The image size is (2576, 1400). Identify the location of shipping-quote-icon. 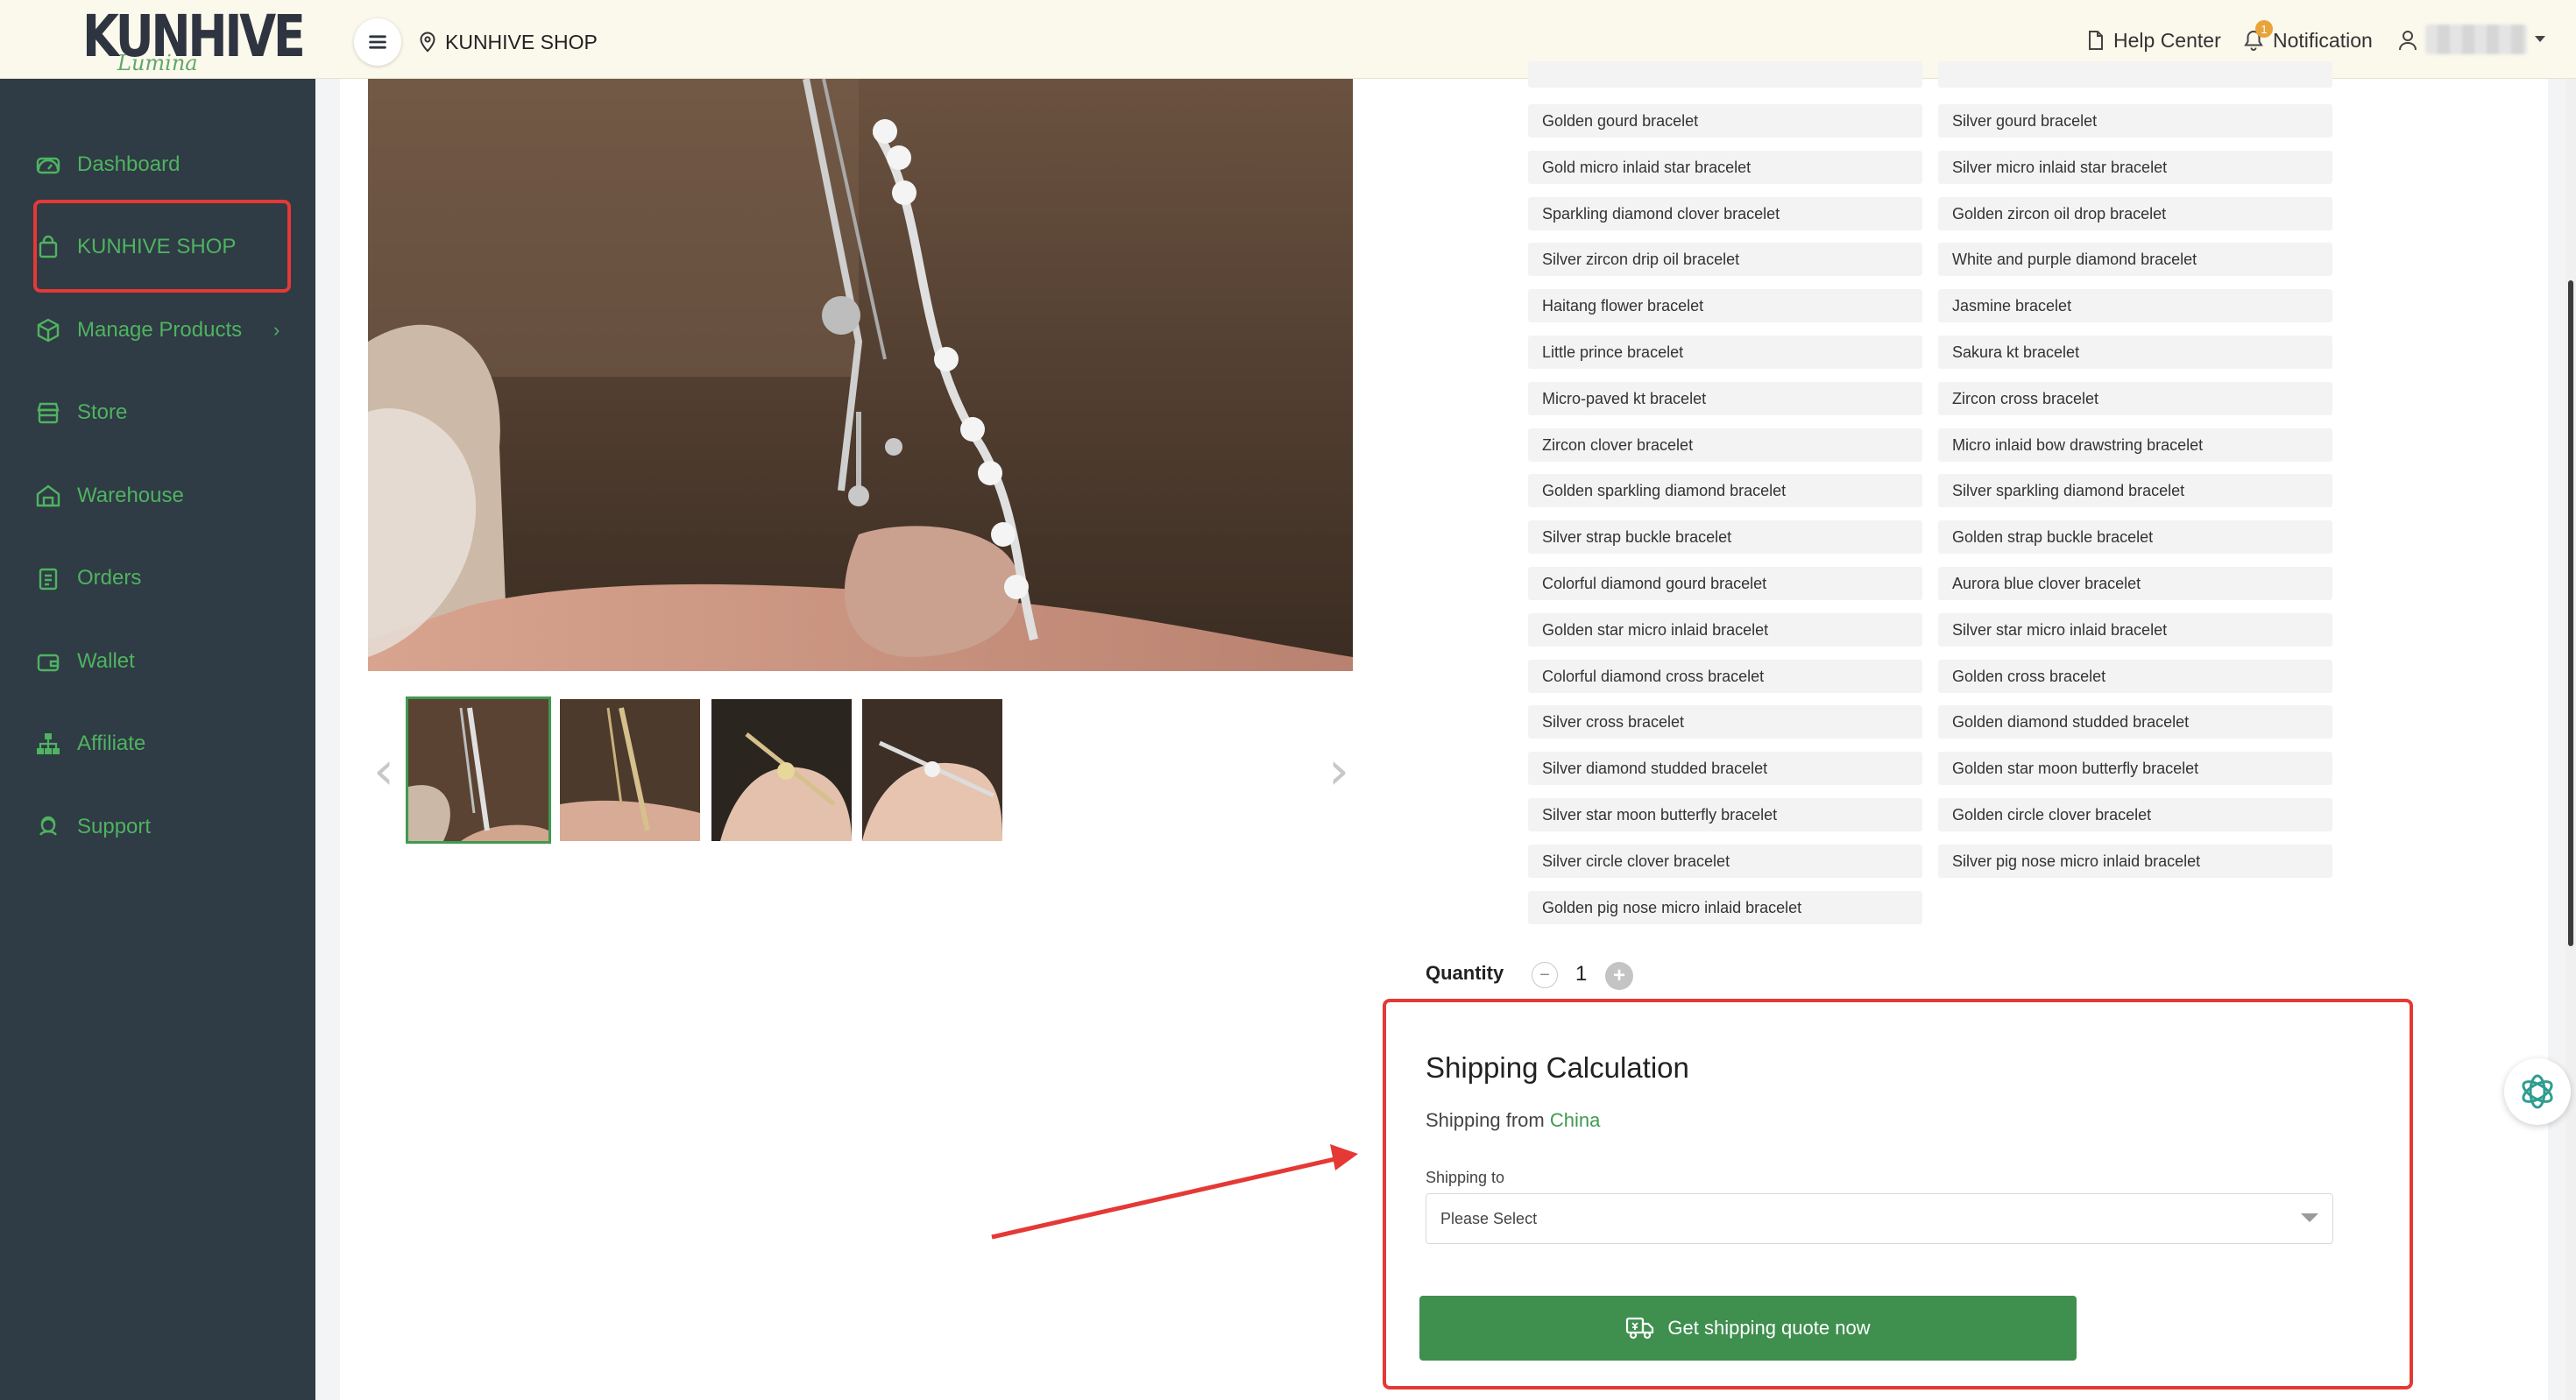
(1640, 1328).